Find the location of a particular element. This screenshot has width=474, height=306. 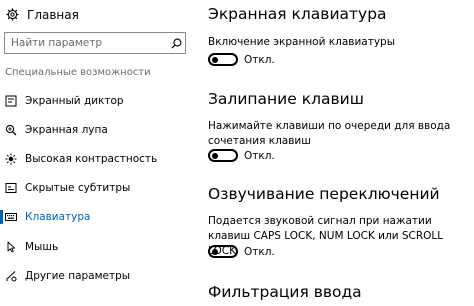

keyboard-icon is located at coordinates (11, 217).